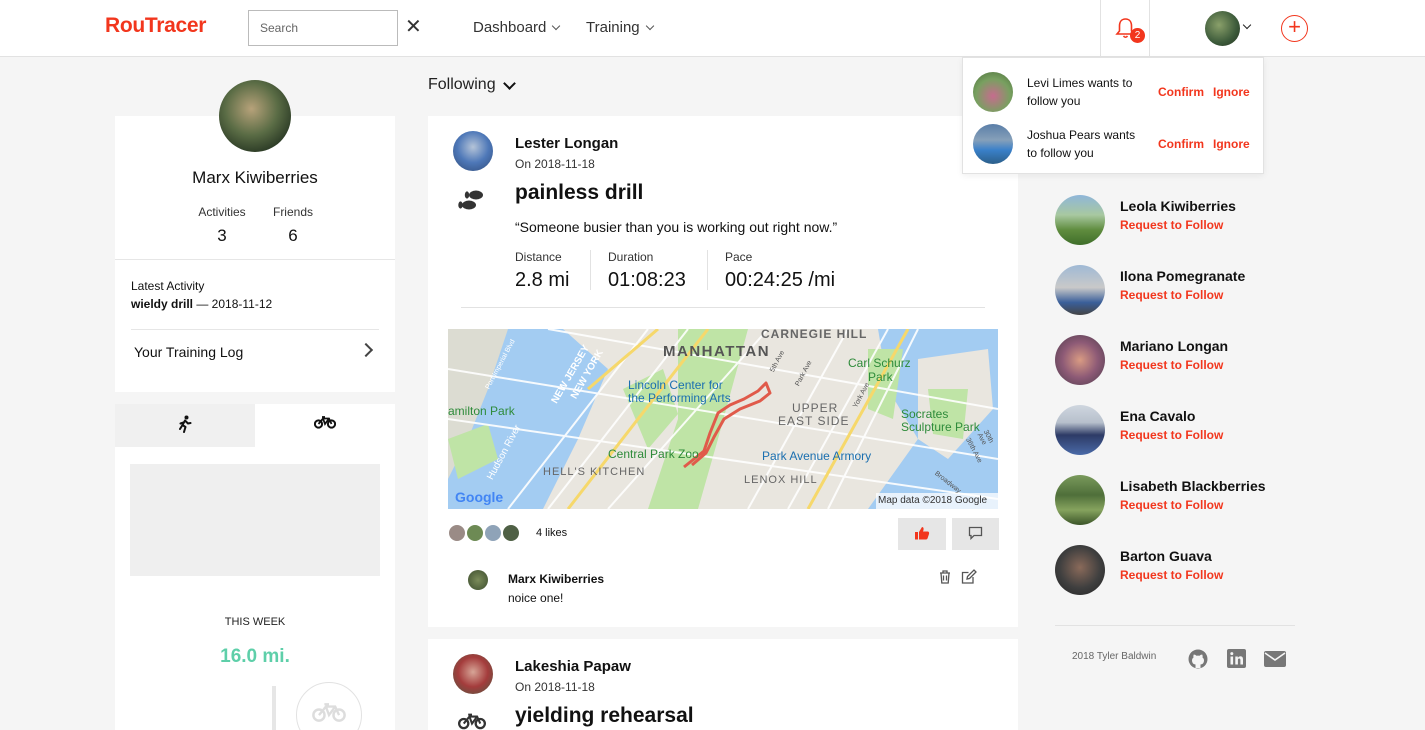 This screenshot has width=1425, height=730. I want to click on map-label: HELL'S KITCHEN, so click(594, 472).